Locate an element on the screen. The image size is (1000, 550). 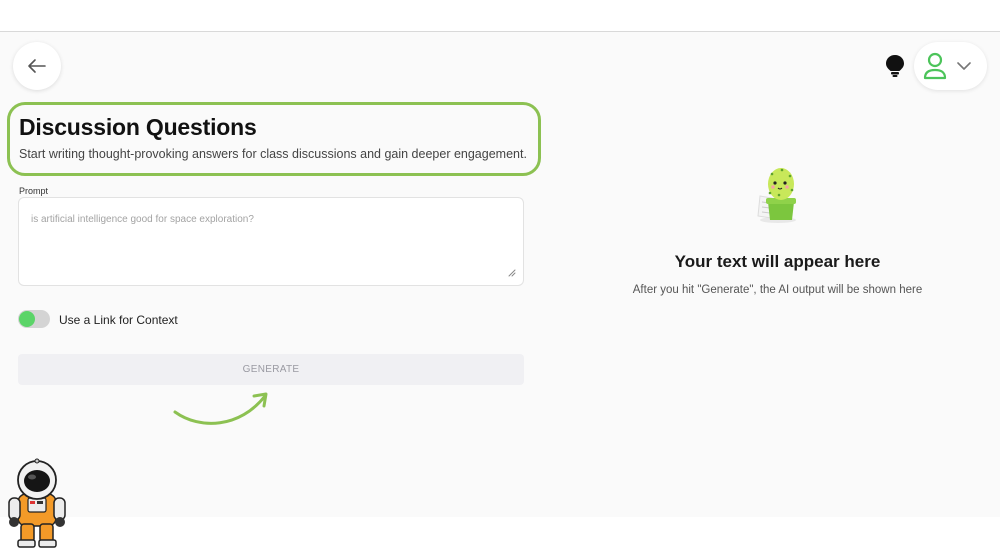
prompt-label: Prompt is located at coordinates (34, 191).